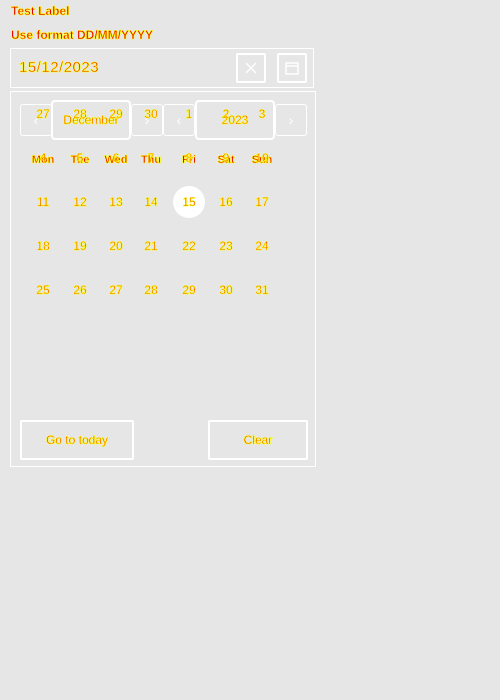 Image resolution: width=500 pixels, height=700 pixels. I want to click on next-year-button: ›, so click(291, 120).